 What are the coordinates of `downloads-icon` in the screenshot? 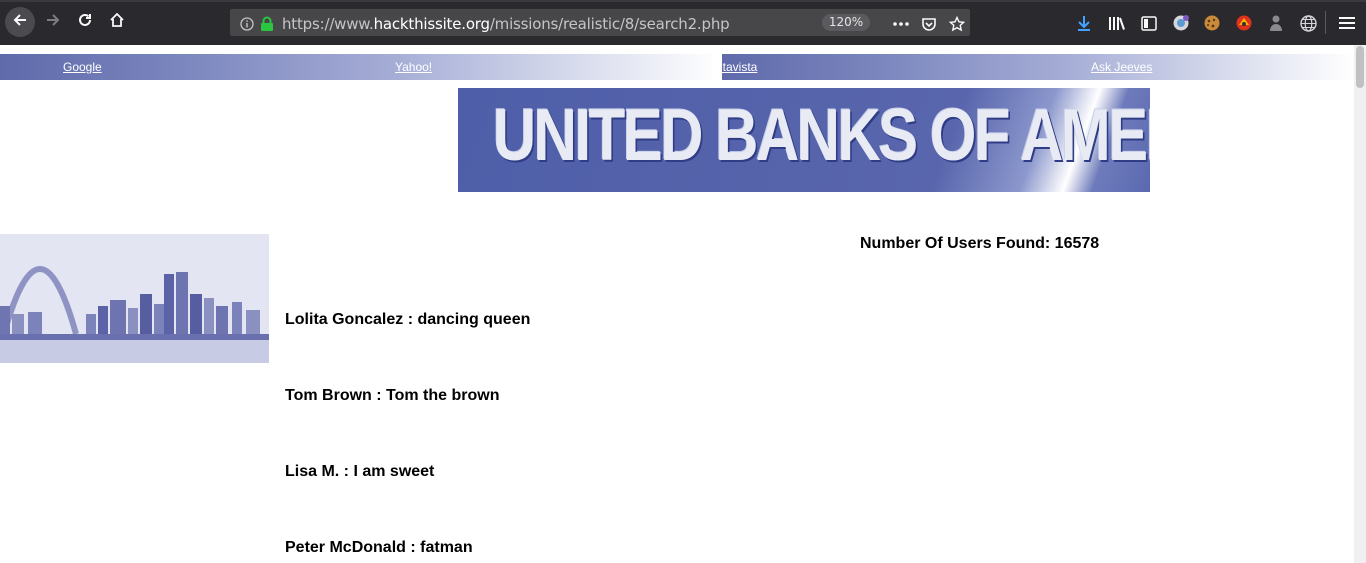 It's located at (1084, 23).